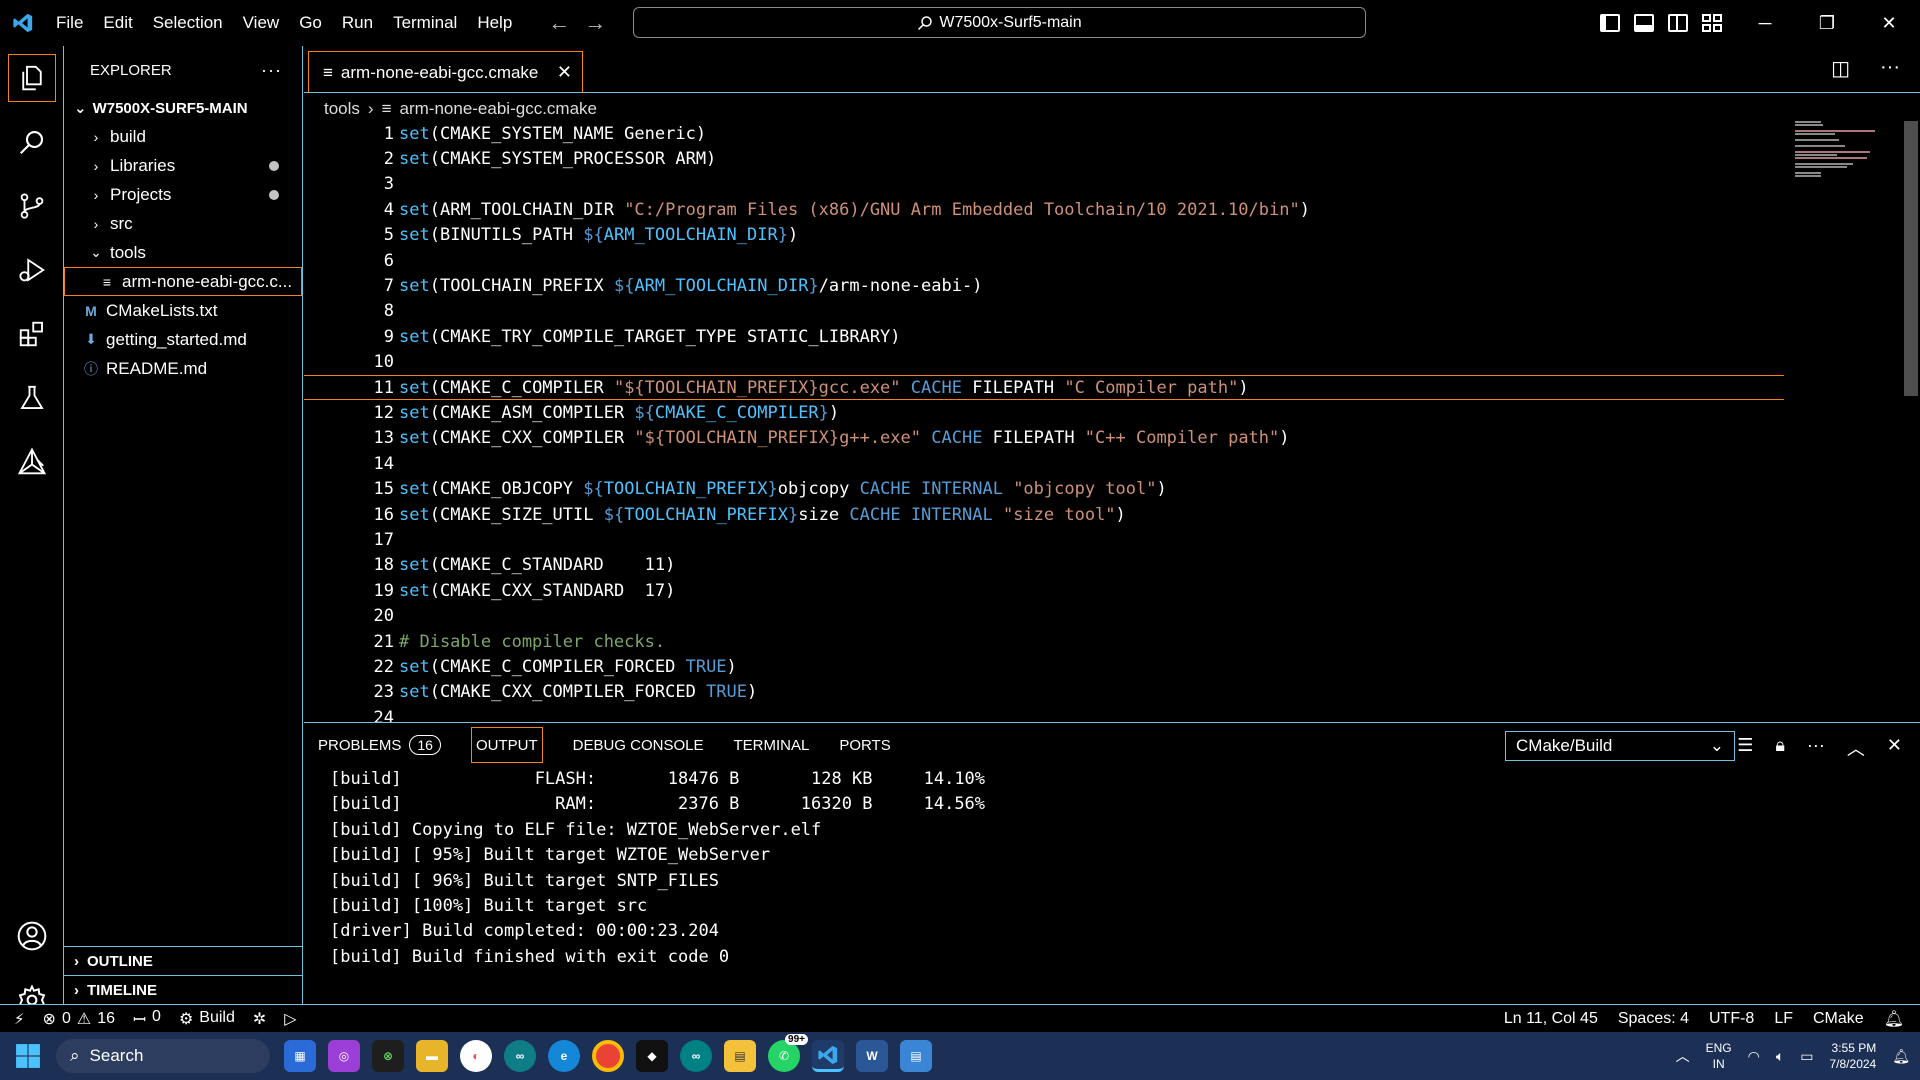 This screenshot has width=1920, height=1080. Describe the element at coordinates (608, 1056) in the screenshot. I see `chrome-browser-icon` at that location.